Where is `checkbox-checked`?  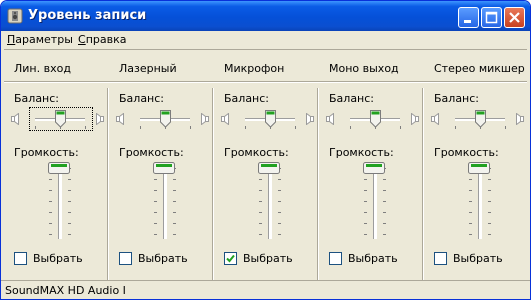 checkbox-checked is located at coordinates (230, 258).